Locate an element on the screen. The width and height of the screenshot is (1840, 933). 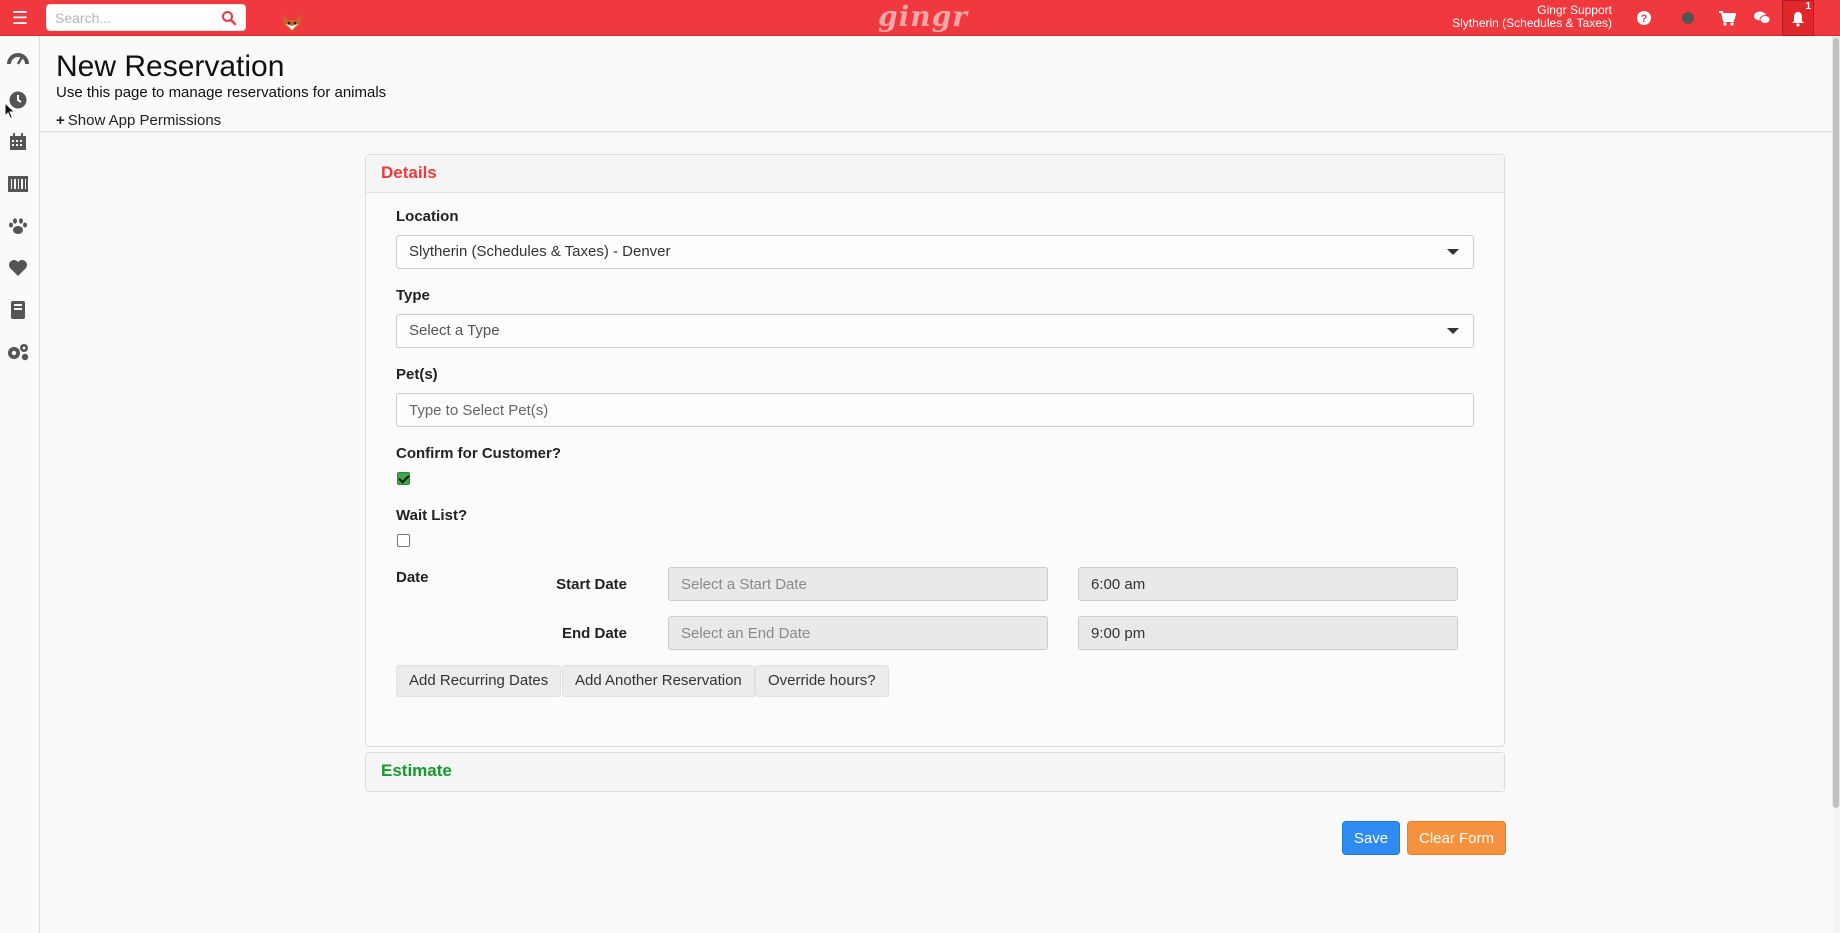
show-permissions-link: + Show App Permissions is located at coordinates (138, 120).